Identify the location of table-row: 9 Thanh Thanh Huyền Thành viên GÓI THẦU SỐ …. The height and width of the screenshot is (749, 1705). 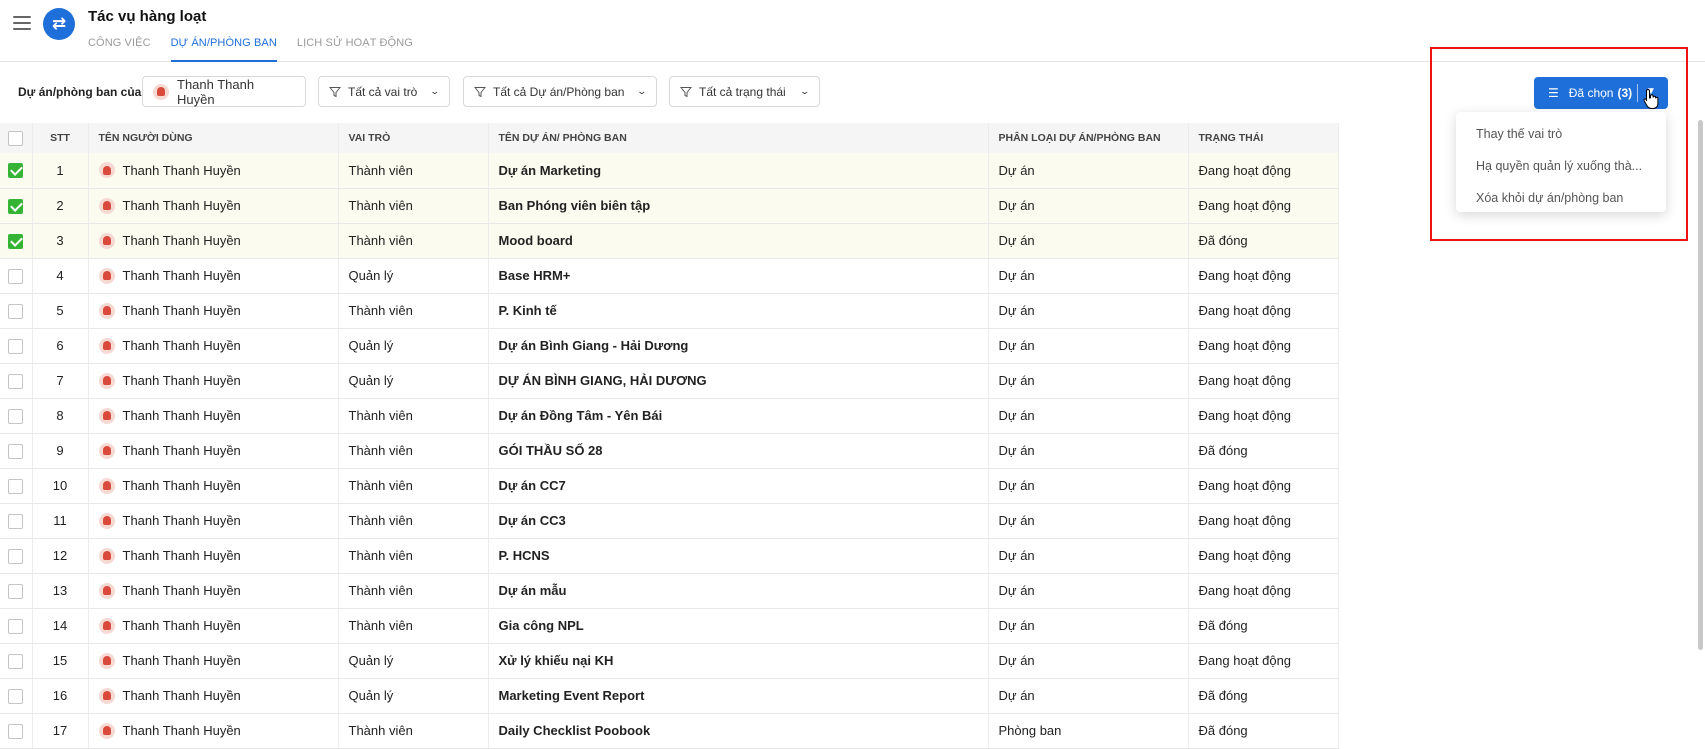
(669, 451).